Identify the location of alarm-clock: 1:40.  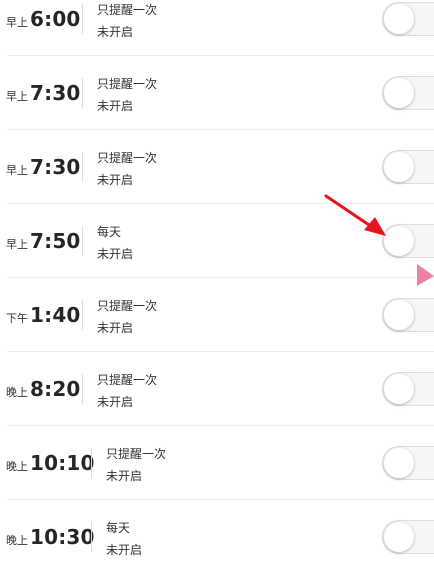
(55, 315).